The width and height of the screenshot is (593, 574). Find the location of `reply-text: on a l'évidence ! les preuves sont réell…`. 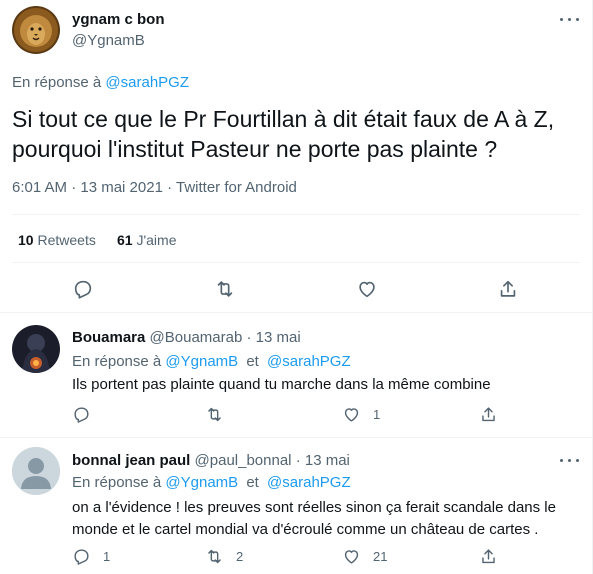

reply-text: on a l'évidence ! les preuves sont réell… is located at coordinates (314, 519).